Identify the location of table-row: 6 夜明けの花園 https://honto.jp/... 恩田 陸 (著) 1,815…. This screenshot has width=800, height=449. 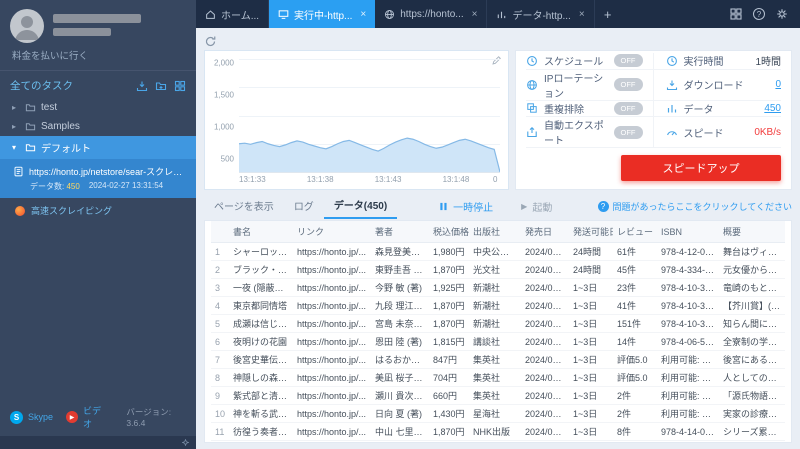
(498, 341).